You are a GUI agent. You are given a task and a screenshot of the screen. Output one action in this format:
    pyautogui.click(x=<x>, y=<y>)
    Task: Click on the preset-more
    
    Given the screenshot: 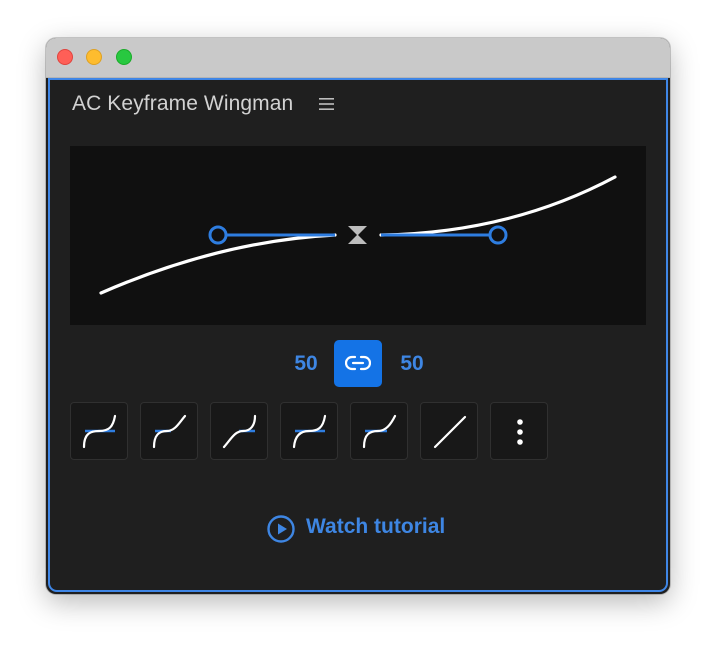 What is the action you would take?
    pyautogui.click(x=519, y=431)
    